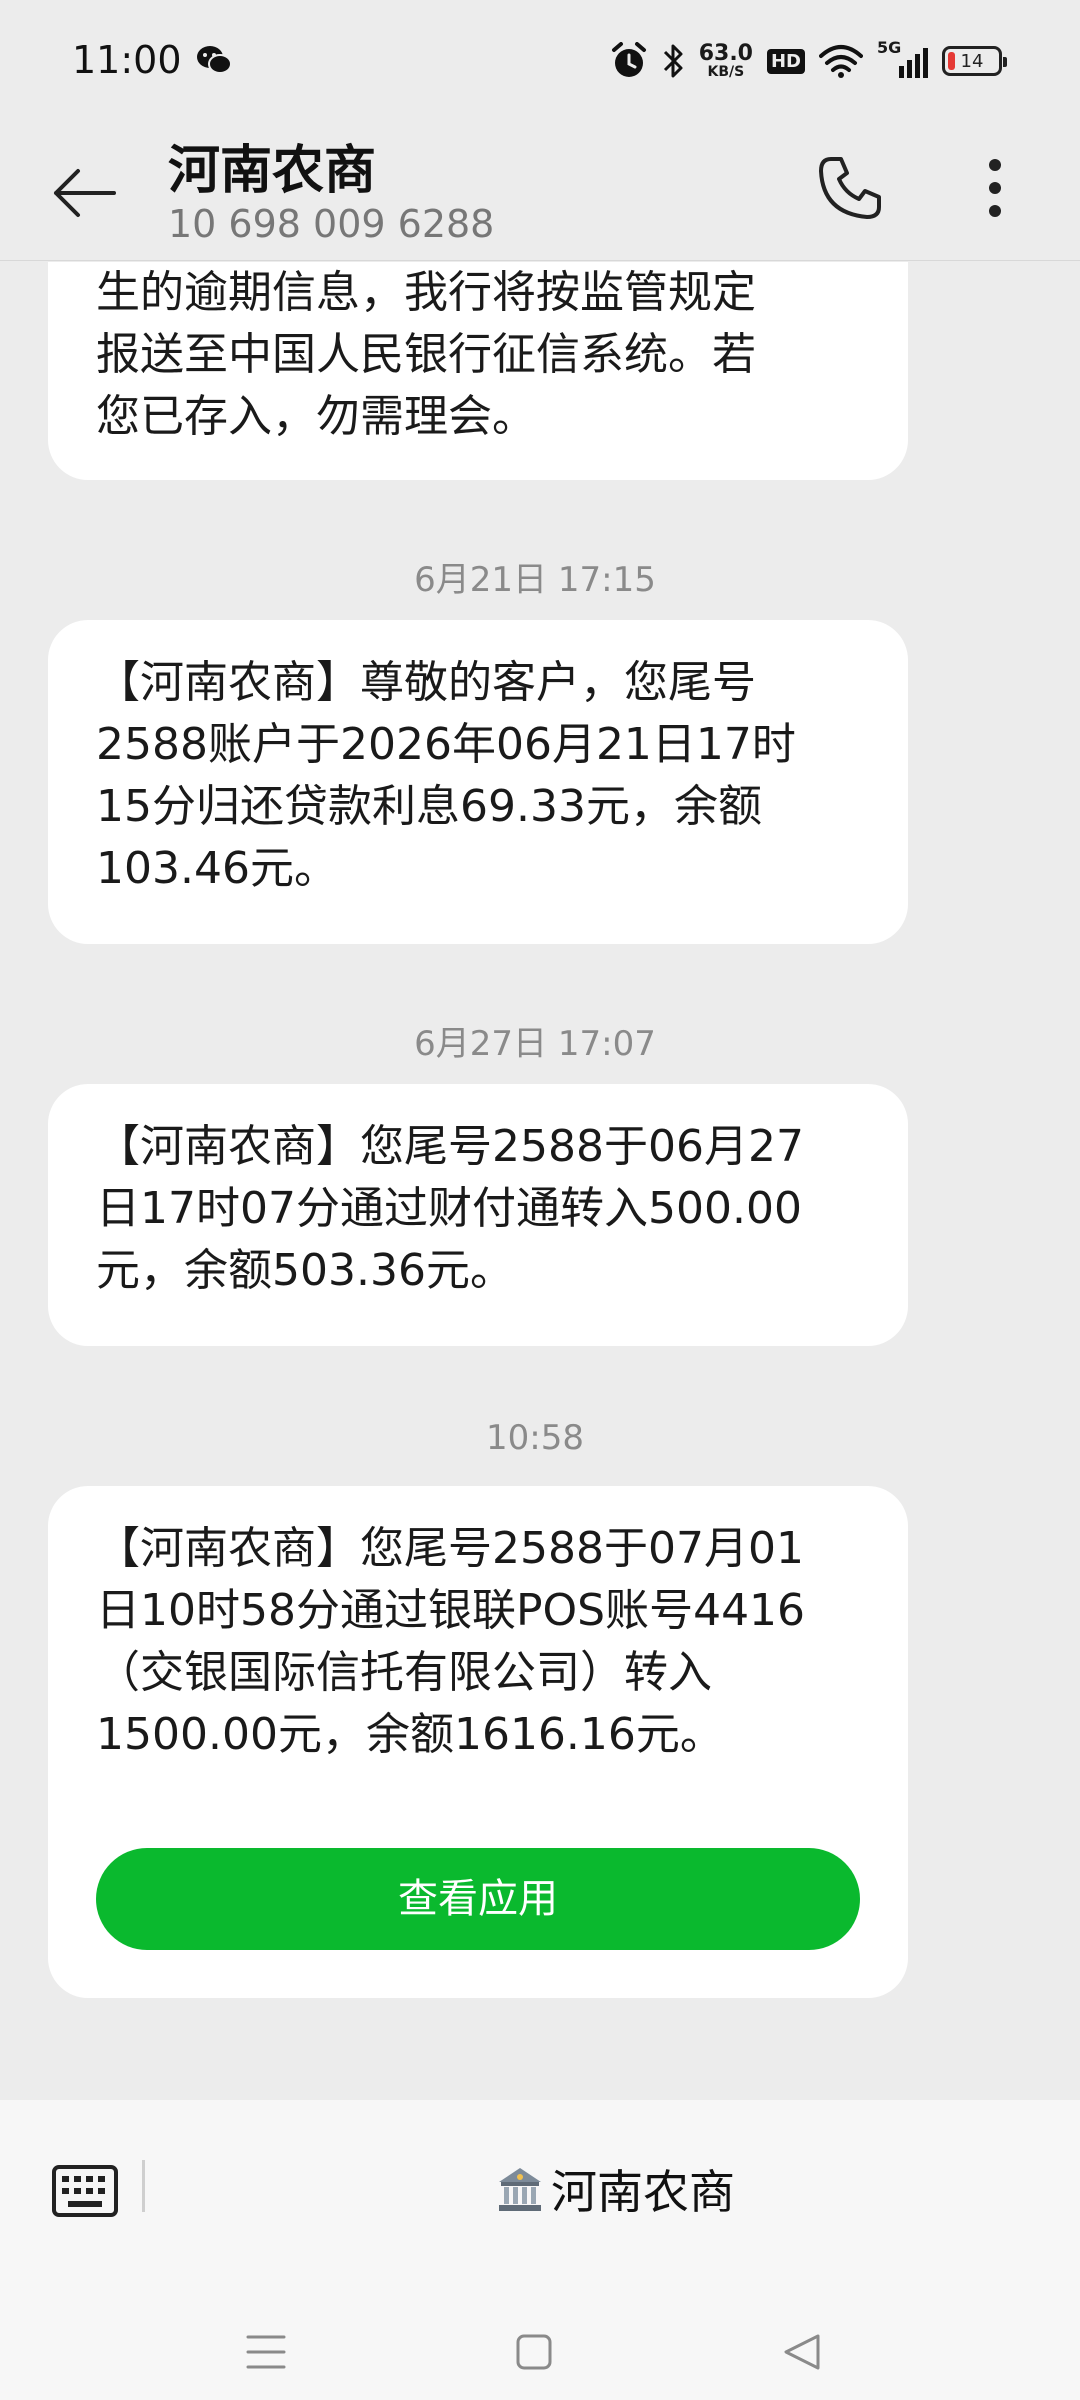  Describe the element at coordinates (217, 868) in the screenshot. I see `message-line: 103.46元。` at that location.